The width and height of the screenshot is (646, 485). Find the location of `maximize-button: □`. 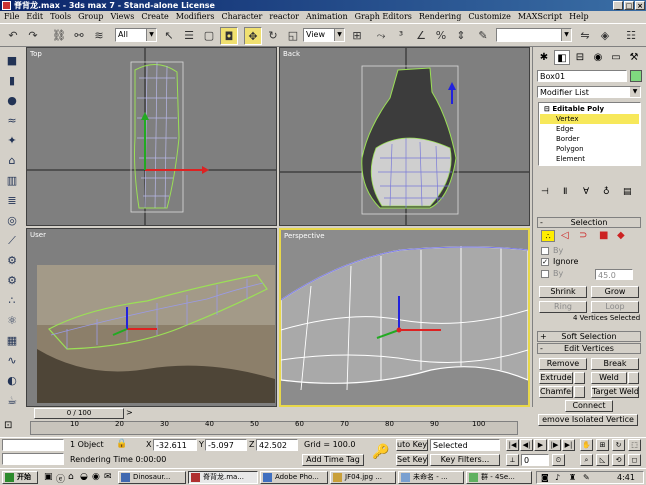

maximize-button: □ is located at coordinates (629, 5).